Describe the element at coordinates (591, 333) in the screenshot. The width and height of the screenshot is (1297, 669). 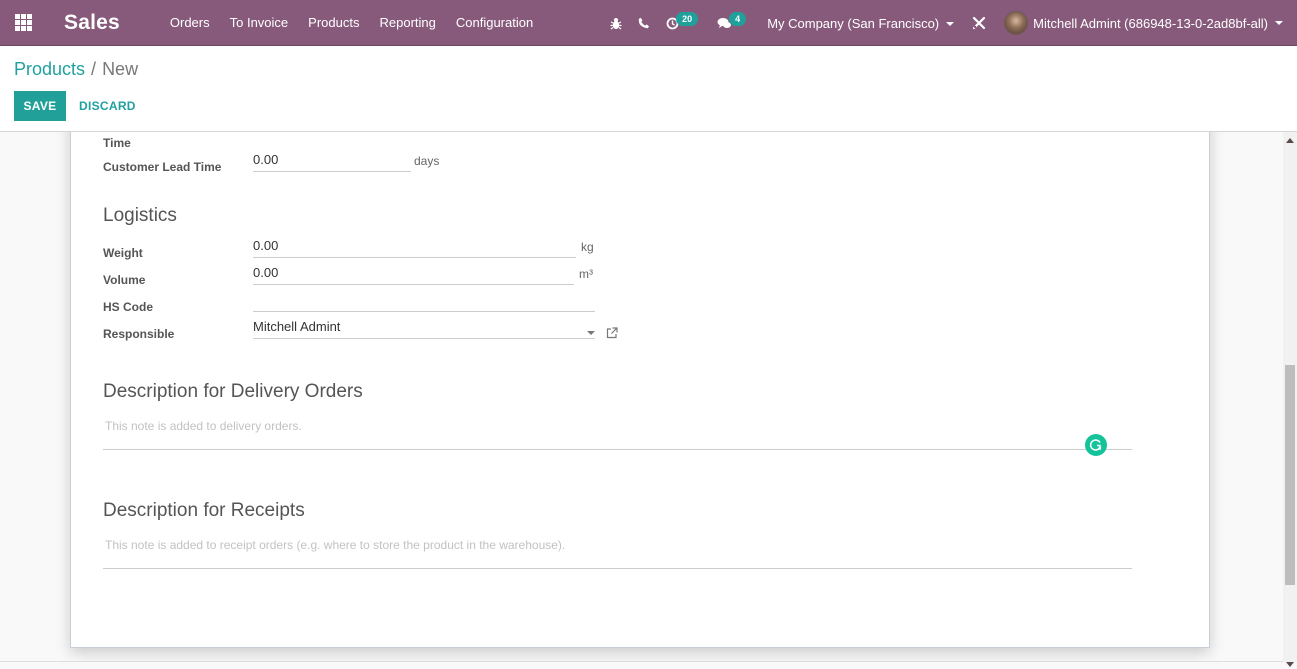
I see `dropdown-caret-icon` at that location.